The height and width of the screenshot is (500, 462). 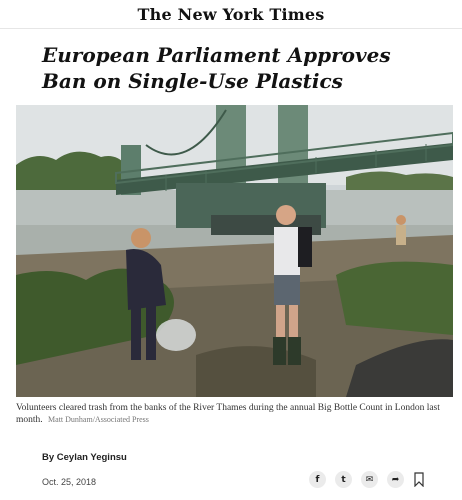 I want to click on bookmark-shape, so click(x=419, y=479).